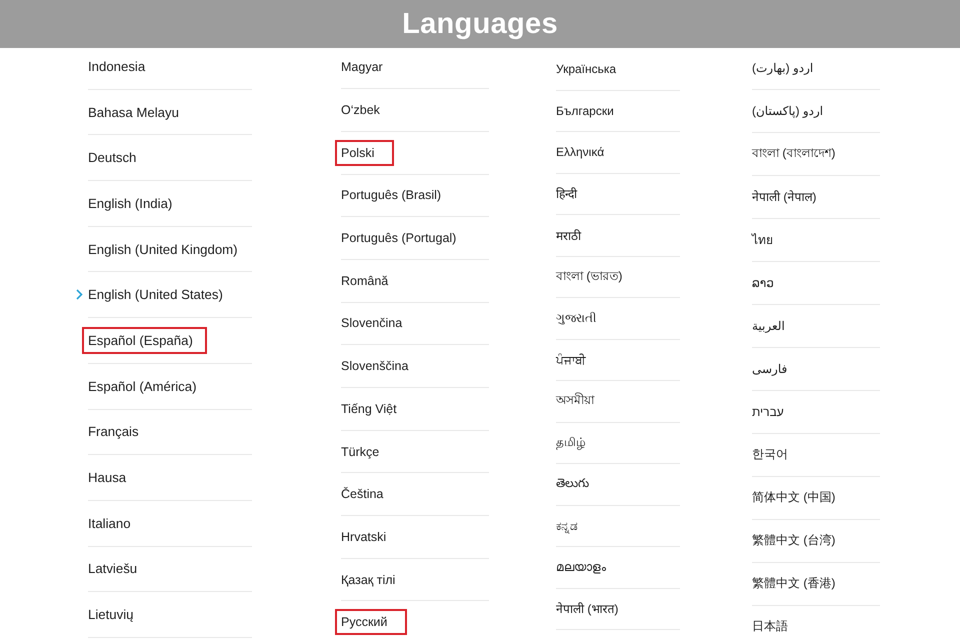 This screenshot has width=960, height=640. Describe the element at coordinates (587, 608) in the screenshot. I see `language-option: नेपाली (भारत)` at that location.